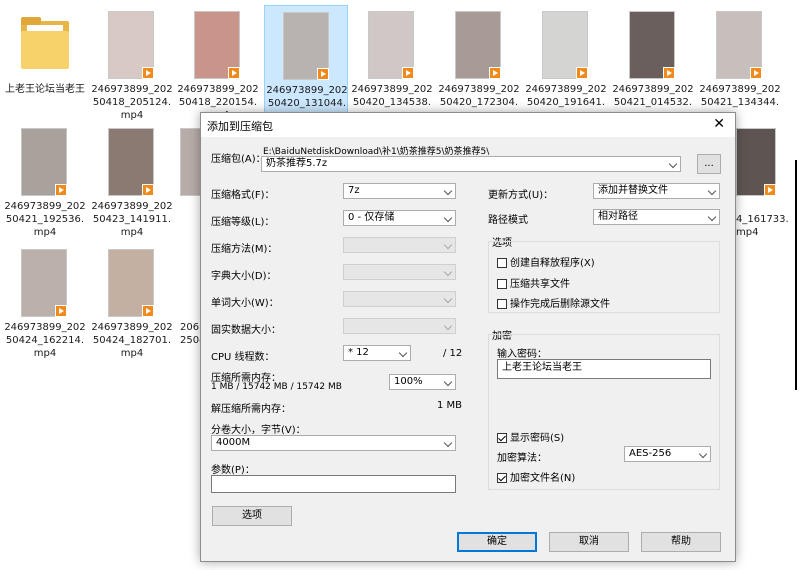 Image resolution: width=800 pixels, height=570 pixels. Describe the element at coordinates (553, 302) in the screenshot. I see `delete-checkbox: 操作完成后删除源文件` at that location.